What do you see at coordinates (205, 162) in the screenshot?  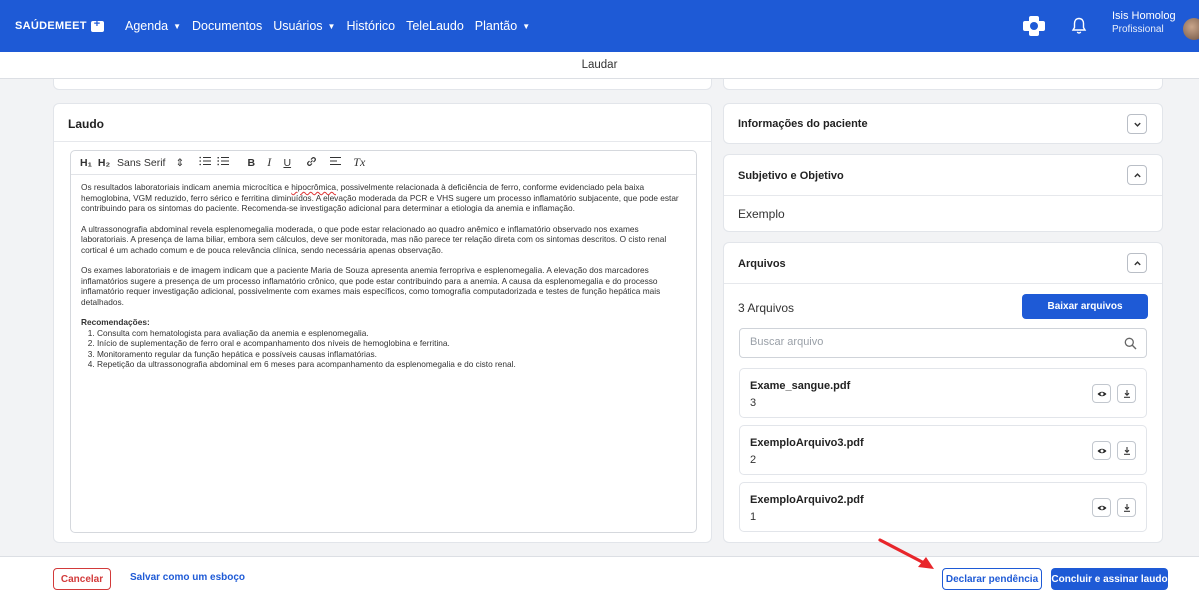 I see `ordered-list-icon` at bounding box center [205, 162].